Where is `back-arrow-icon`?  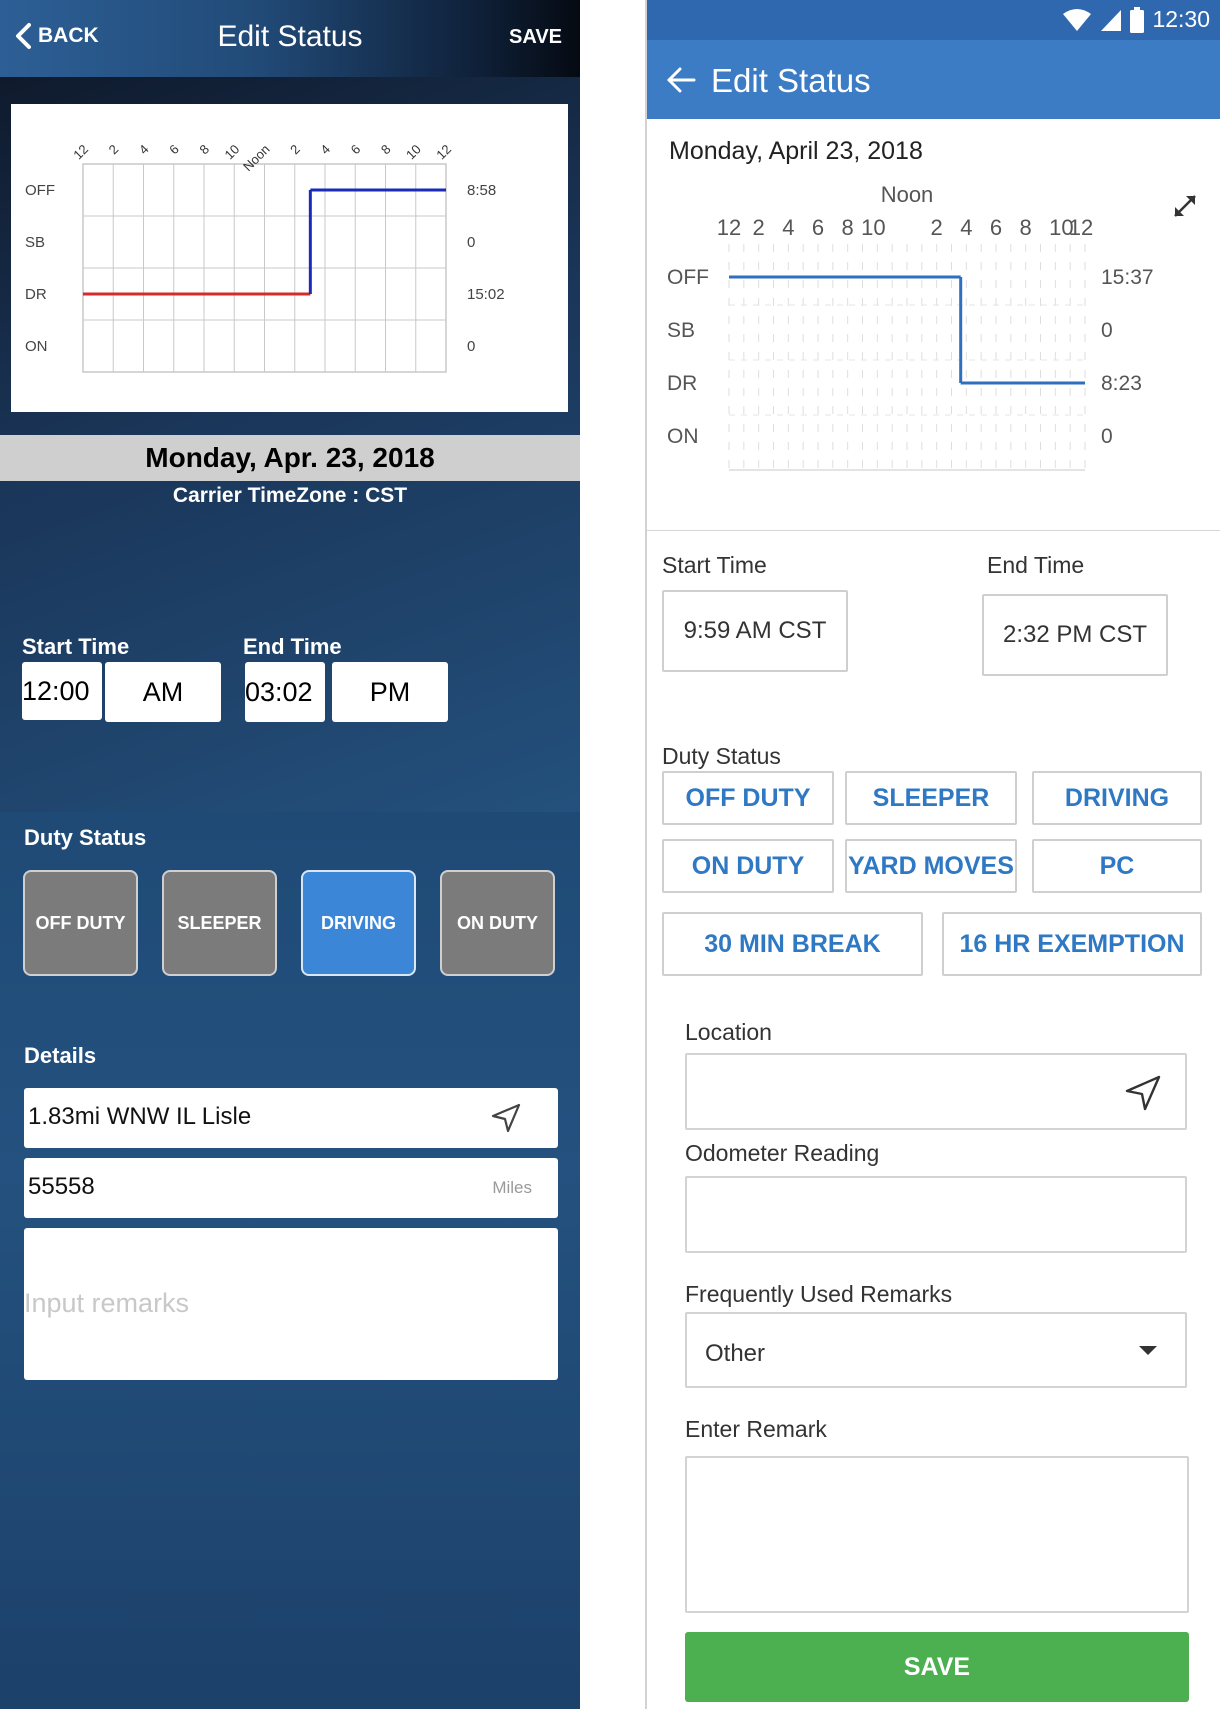
back-arrow-icon is located at coordinates (681, 80).